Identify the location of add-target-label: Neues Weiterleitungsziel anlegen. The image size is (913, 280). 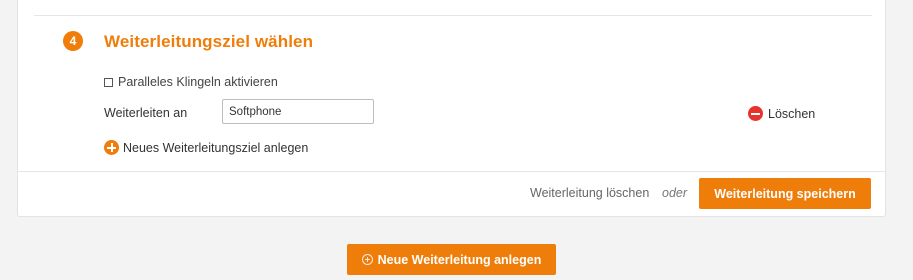
(216, 147).